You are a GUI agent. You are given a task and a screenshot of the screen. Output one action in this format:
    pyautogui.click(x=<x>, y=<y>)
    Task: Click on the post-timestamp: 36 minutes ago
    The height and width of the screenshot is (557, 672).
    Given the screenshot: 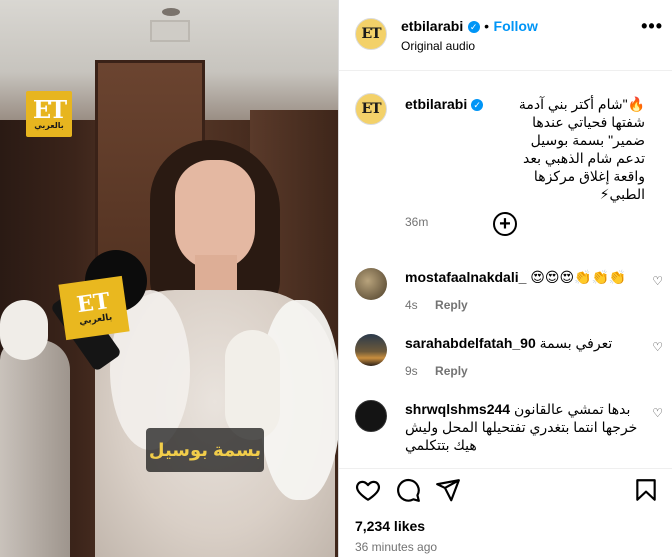 What is the action you would take?
    pyautogui.click(x=396, y=547)
    